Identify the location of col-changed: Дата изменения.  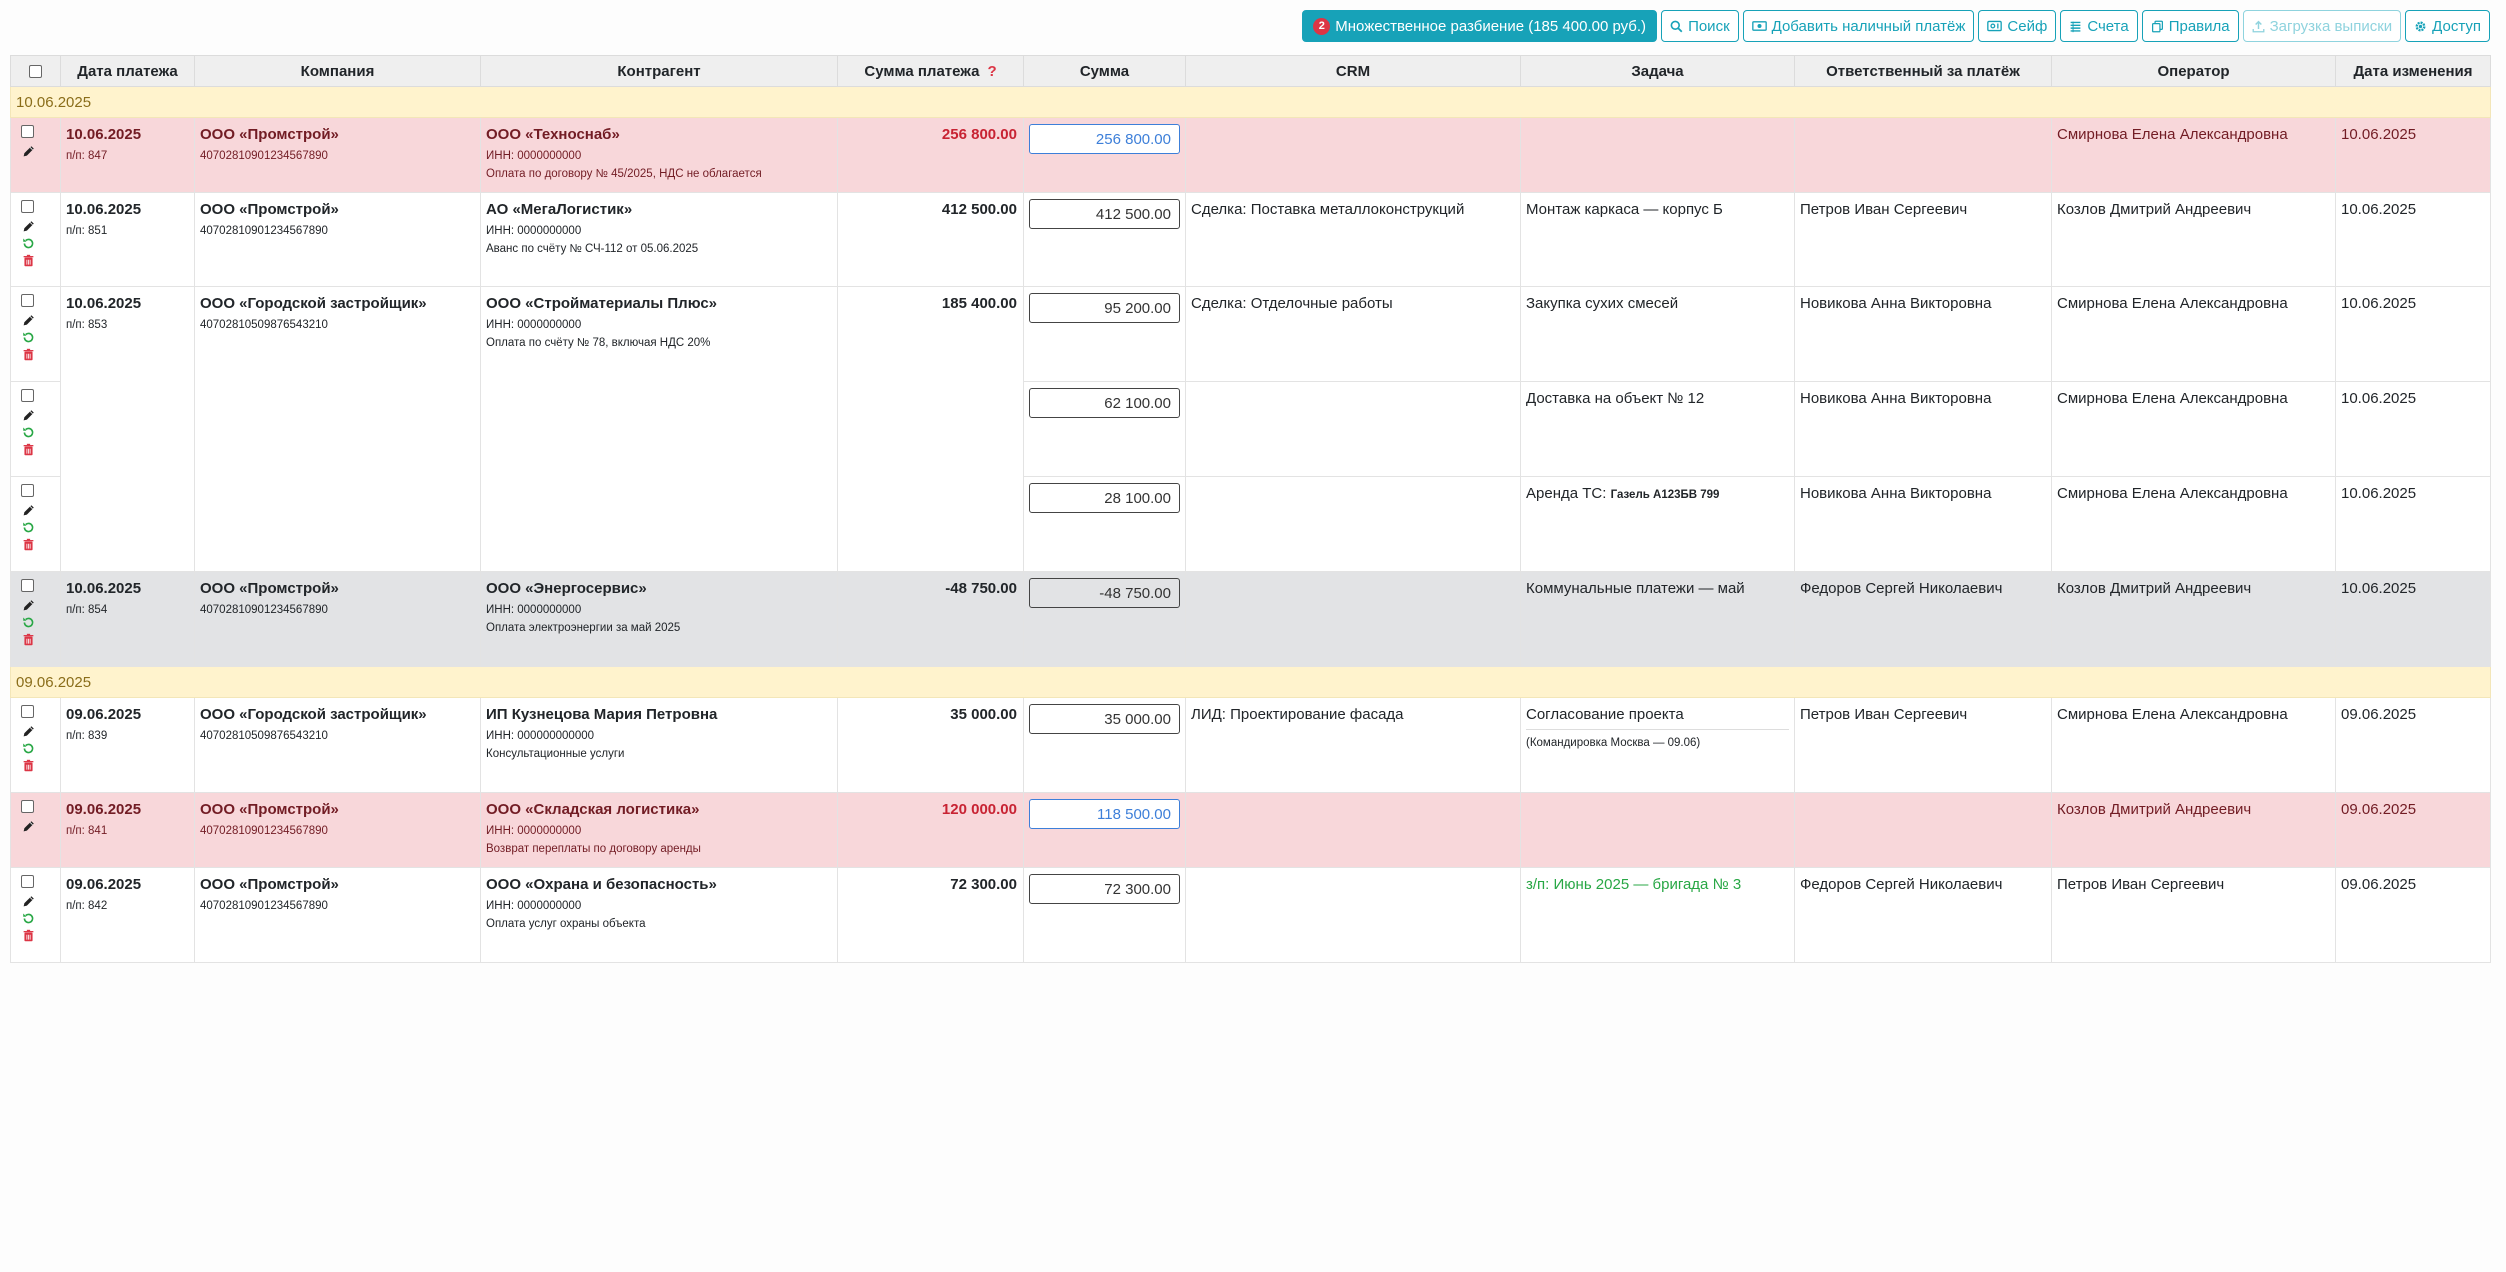
(2413, 71).